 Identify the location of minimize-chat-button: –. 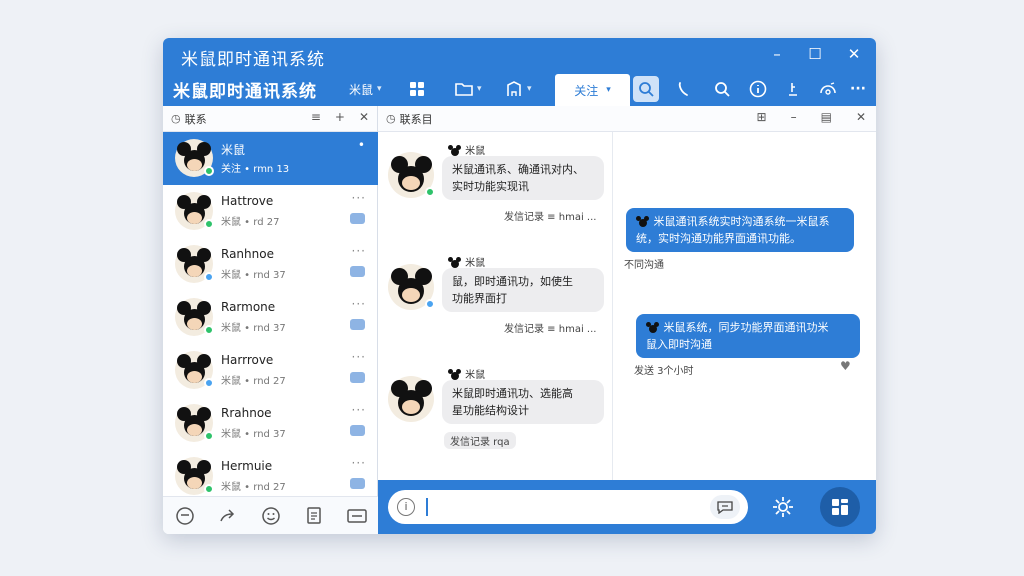
(794, 117).